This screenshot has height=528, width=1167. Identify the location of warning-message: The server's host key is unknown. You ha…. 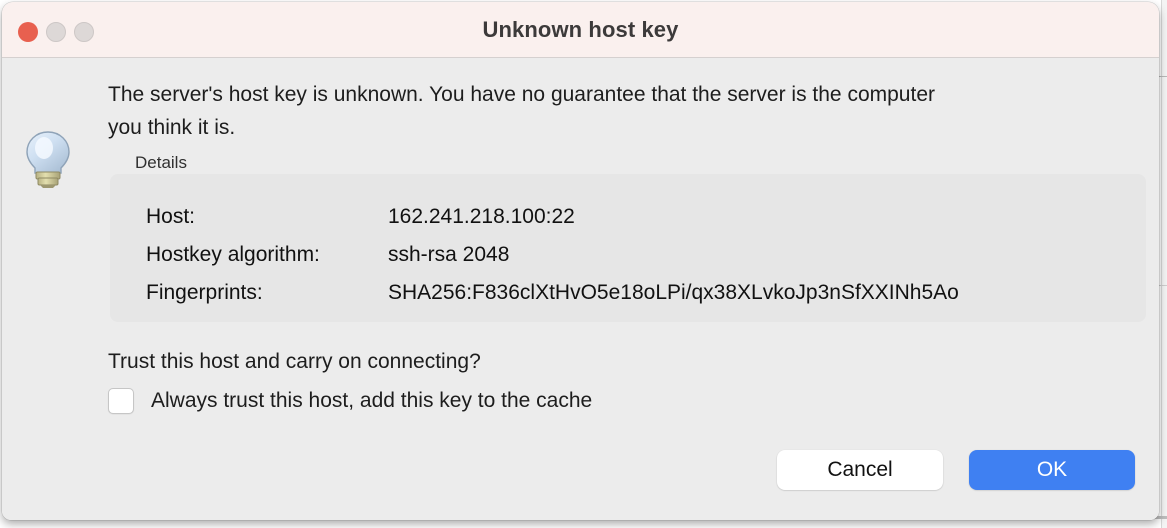
(521, 111).